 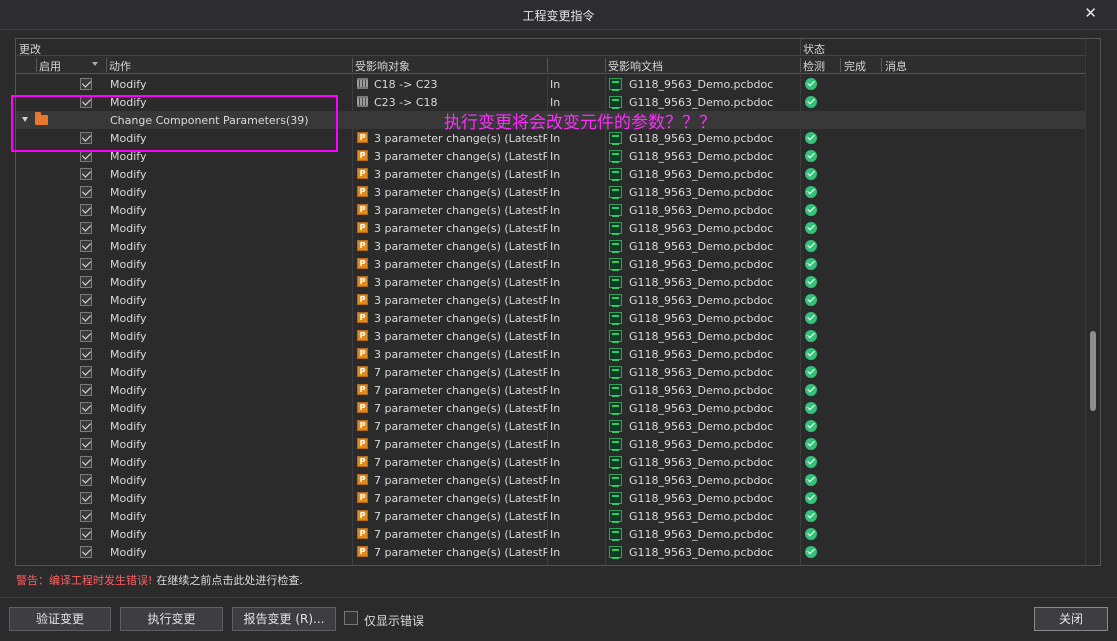 I want to click on col-affected-doc: 受影响文档, so click(x=635, y=66).